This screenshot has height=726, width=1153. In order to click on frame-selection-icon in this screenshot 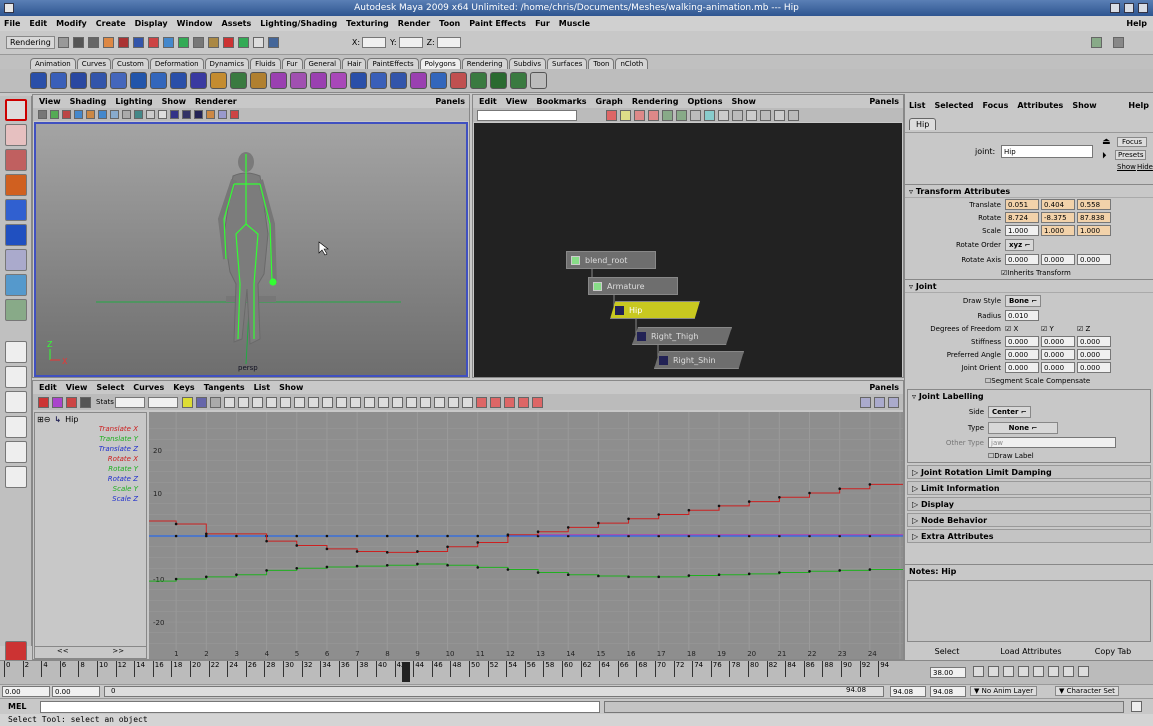, I will do `click(667, 115)`.